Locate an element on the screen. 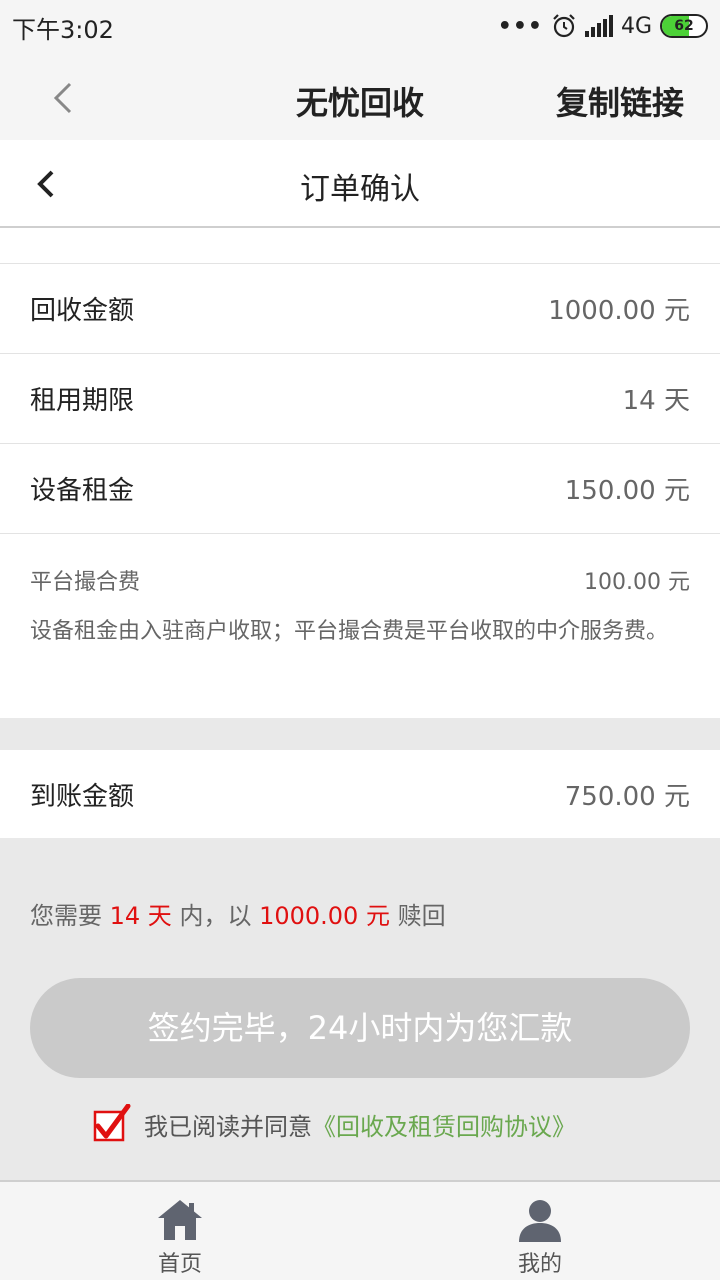  redeem-suffix: 赎回 is located at coordinates (417, 916).